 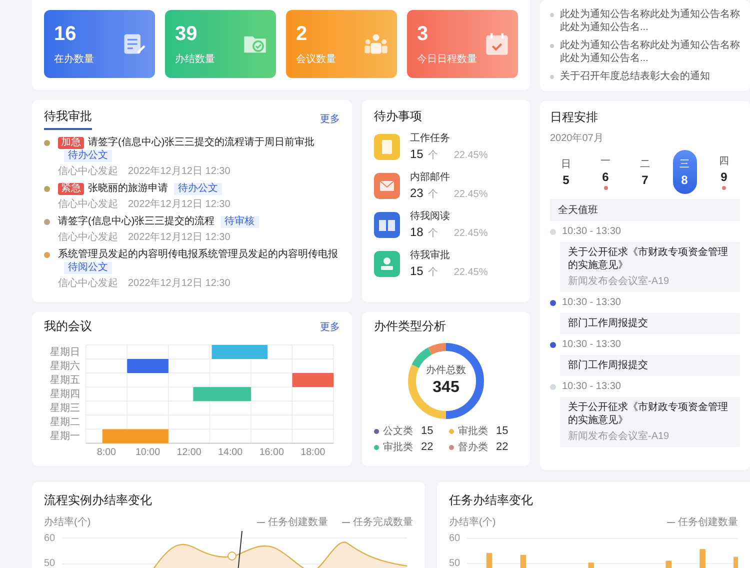 What do you see at coordinates (423, 34) in the screenshot?
I see `stat-value: 3` at bounding box center [423, 34].